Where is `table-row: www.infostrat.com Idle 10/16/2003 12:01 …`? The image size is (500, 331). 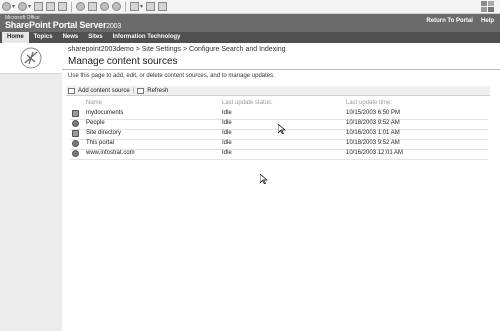 table-row: www.infostrat.com Idle 10/16/2003 12:01 … is located at coordinates (279, 154).